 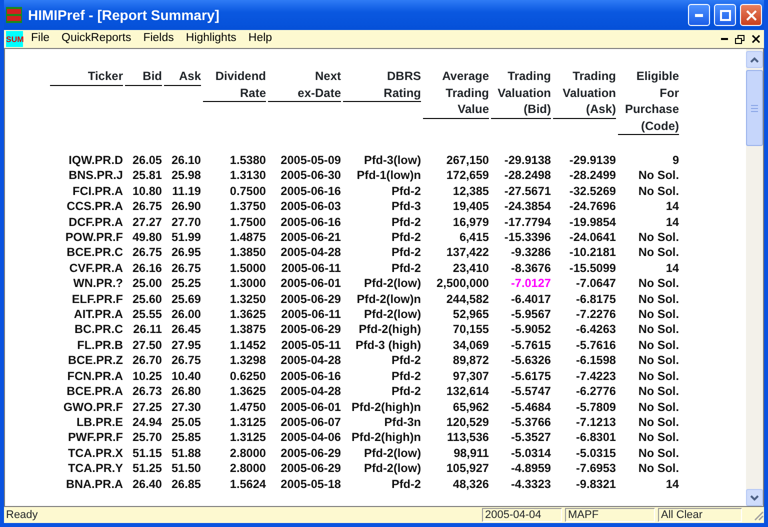 What do you see at coordinates (470, 484) in the screenshot?
I see `table-cell-text: 48,326` at bounding box center [470, 484].